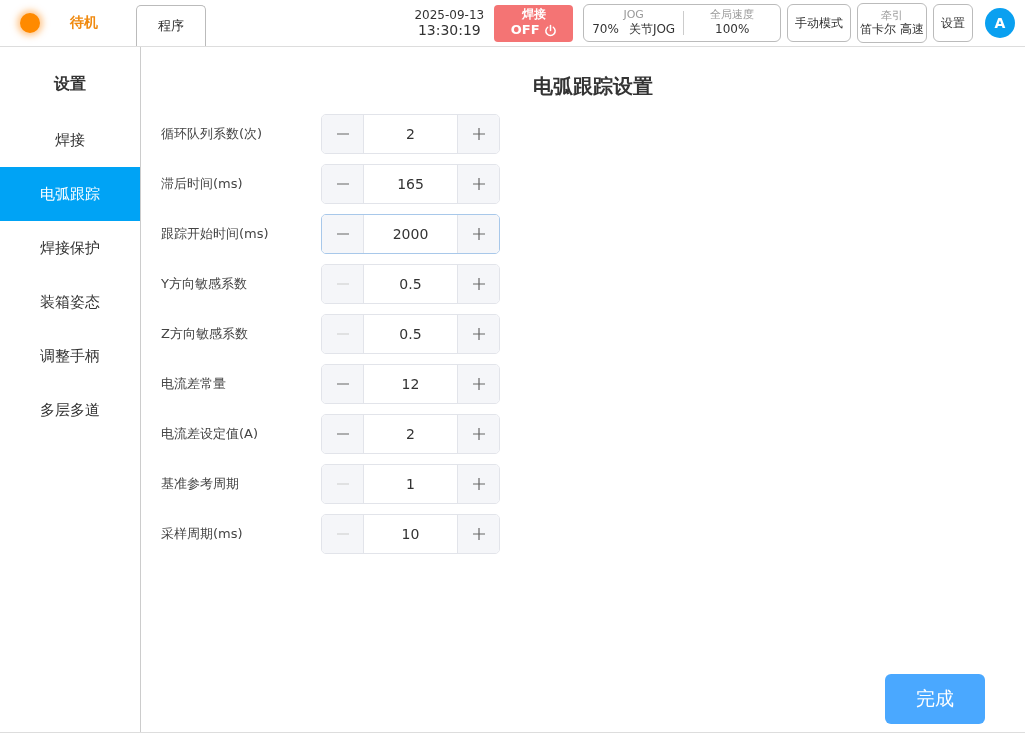 The height and width of the screenshot is (740, 1025). I want to click on number-stepper: 12, so click(410, 384).